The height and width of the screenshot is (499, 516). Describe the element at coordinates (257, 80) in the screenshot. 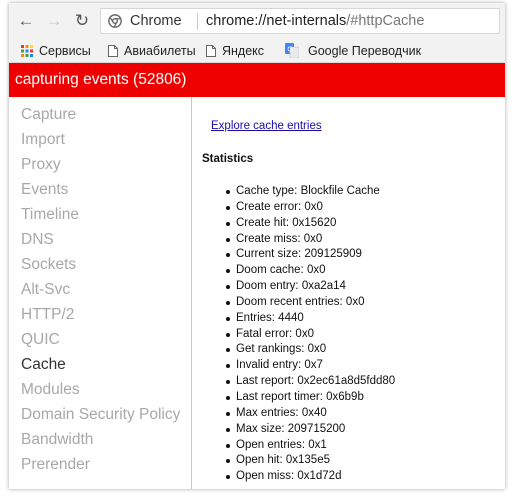

I see `capture-status-banner: capturing events (52806)` at that location.